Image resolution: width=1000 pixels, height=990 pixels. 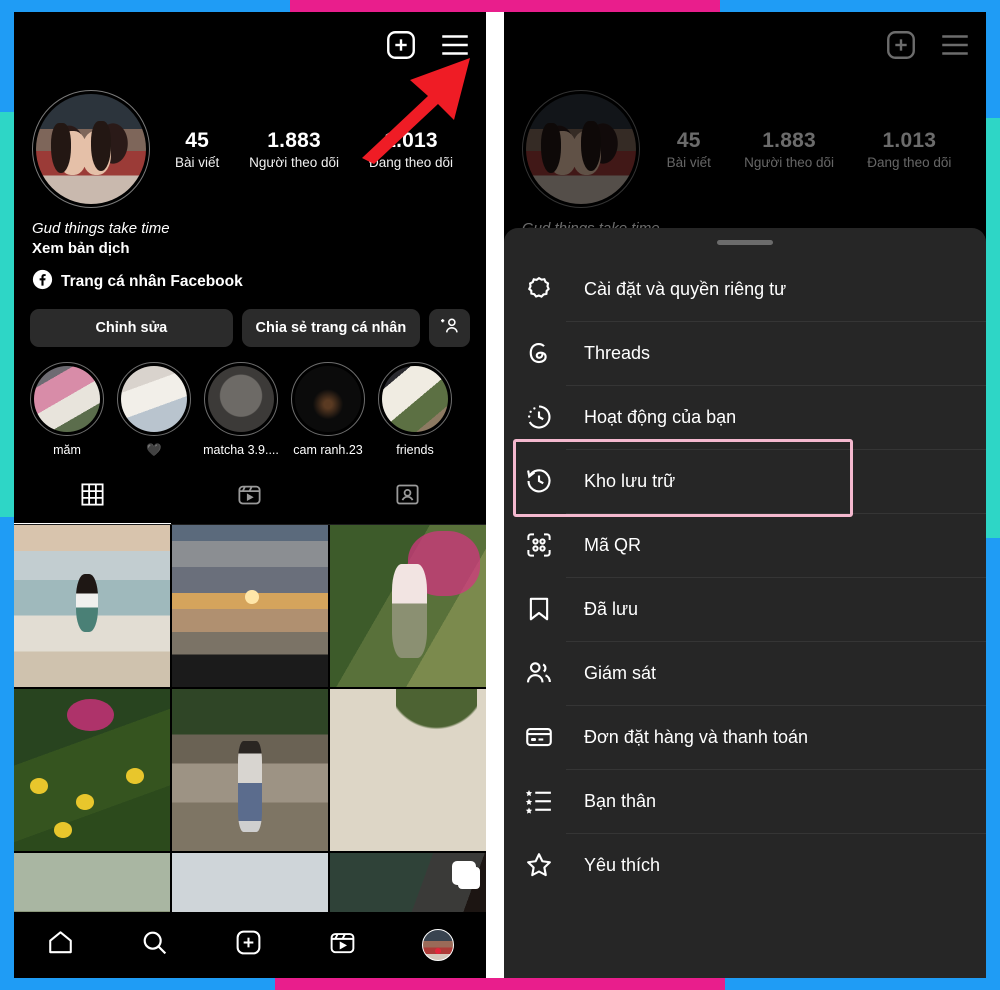 I want to click on activity-clock-icon, so click(x=539, y=417).